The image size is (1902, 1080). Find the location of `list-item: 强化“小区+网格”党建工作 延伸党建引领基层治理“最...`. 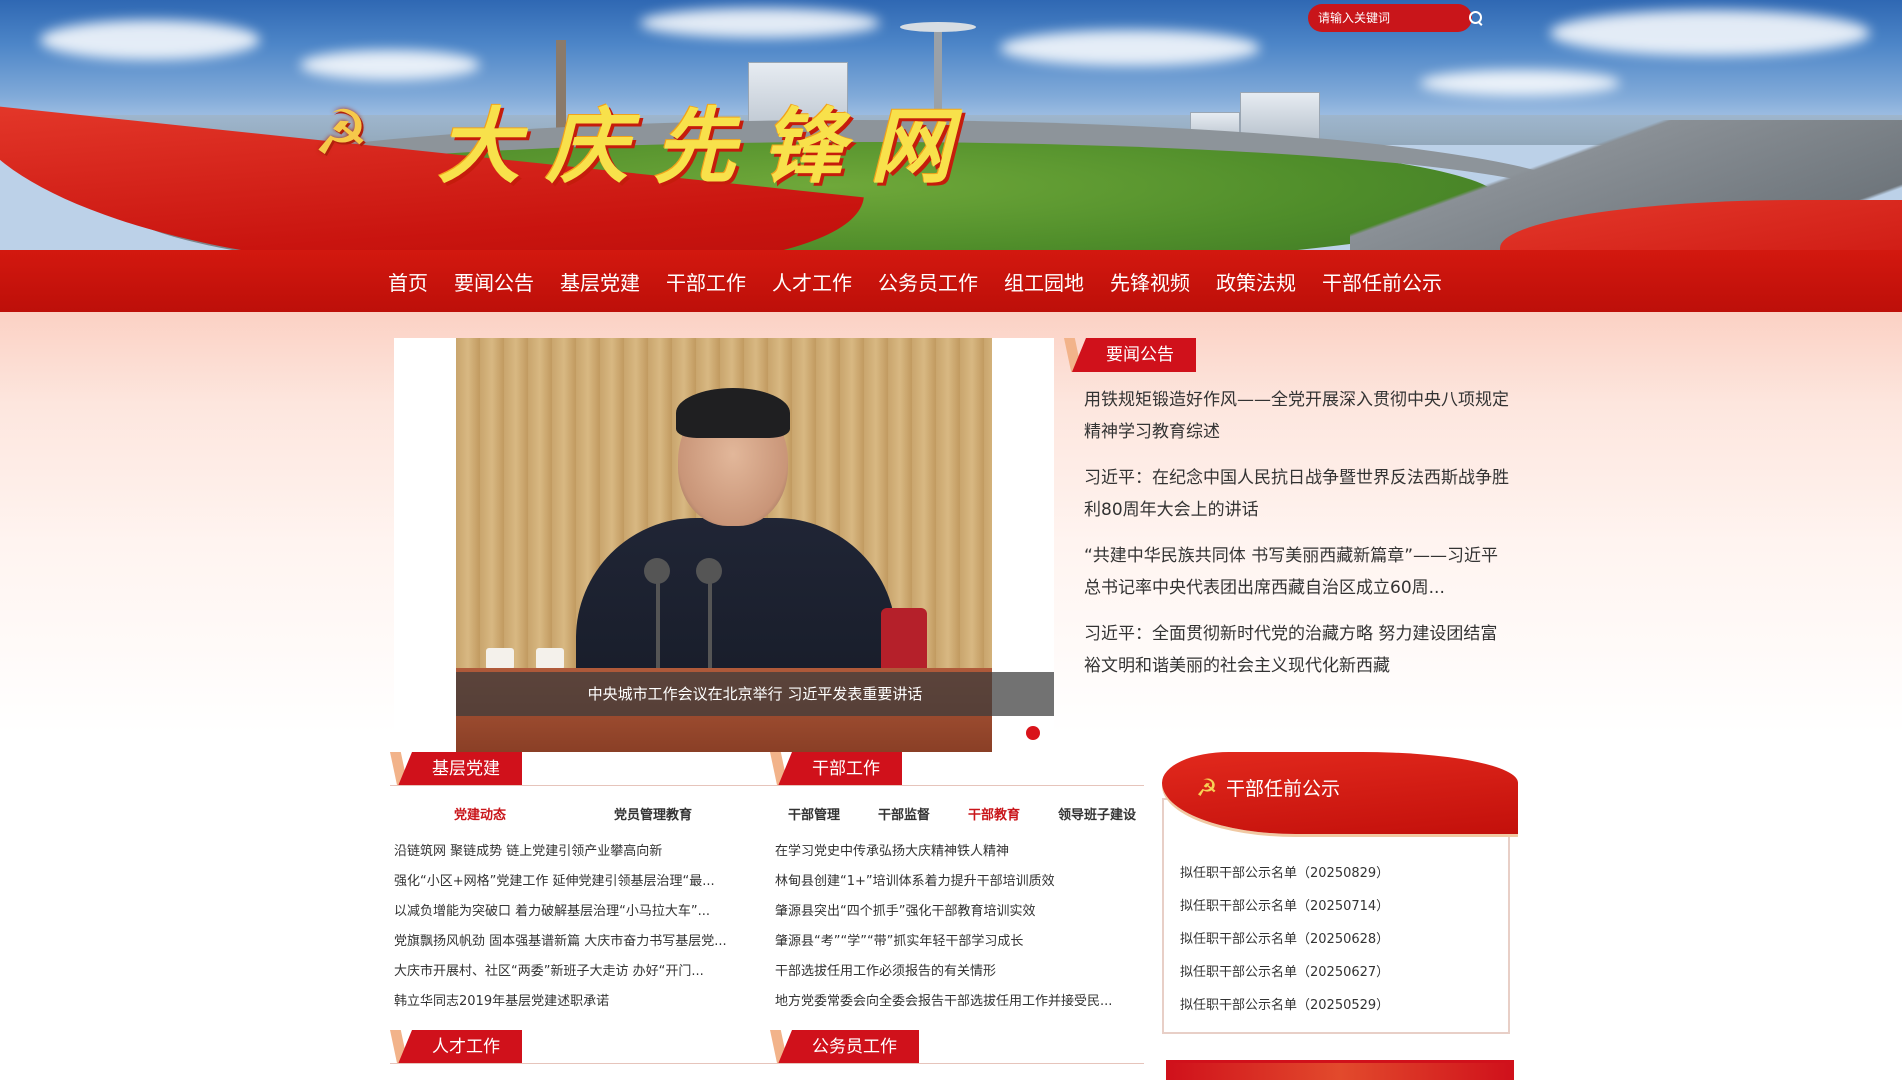

list-item: 强化“小区+网格”党建工作 延伸党建引领基层治理“最... is located at coordinates (577, 879).